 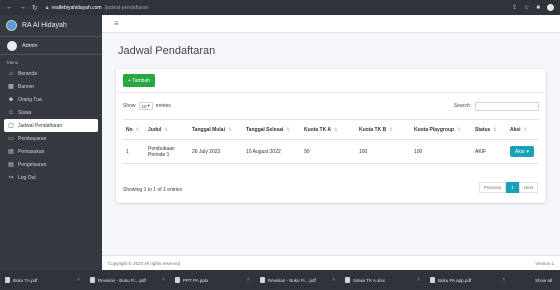 I want to click on reload-icon: ↻, so click(x=35, y=8).